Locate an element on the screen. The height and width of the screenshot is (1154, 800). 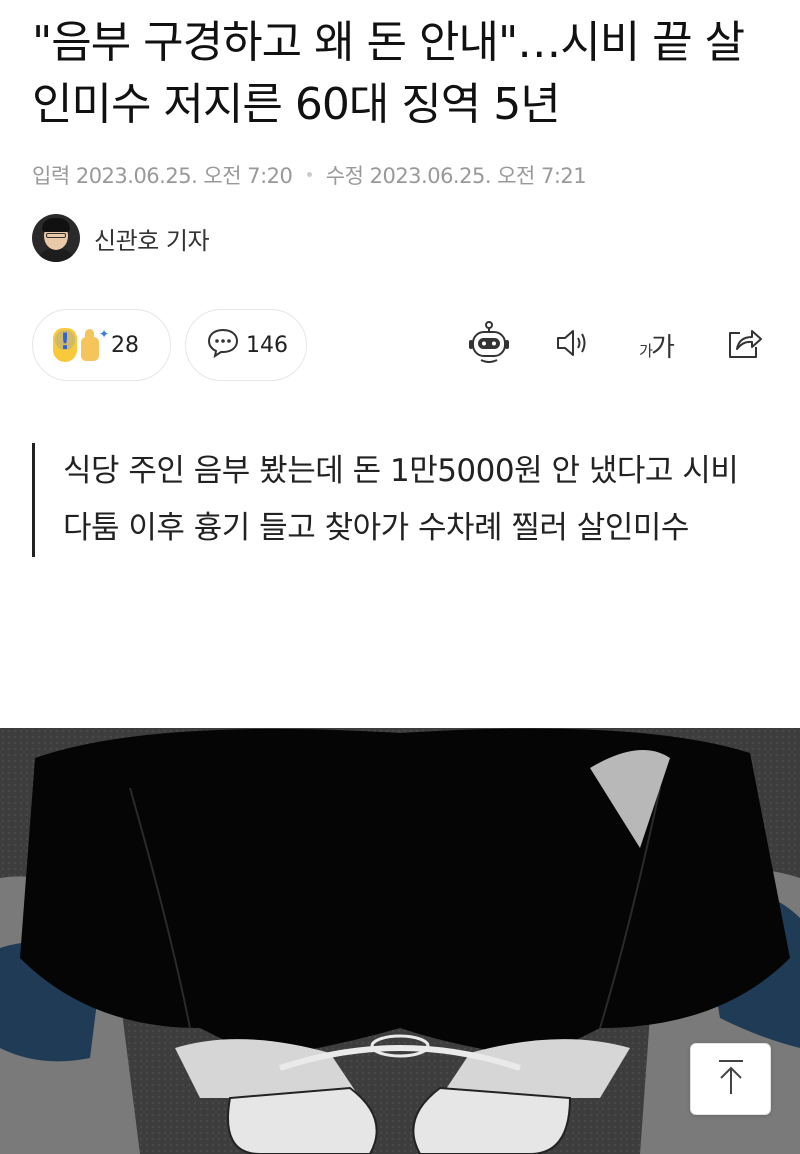
font-size-label: 가가 is located at coordinates (657, 347).